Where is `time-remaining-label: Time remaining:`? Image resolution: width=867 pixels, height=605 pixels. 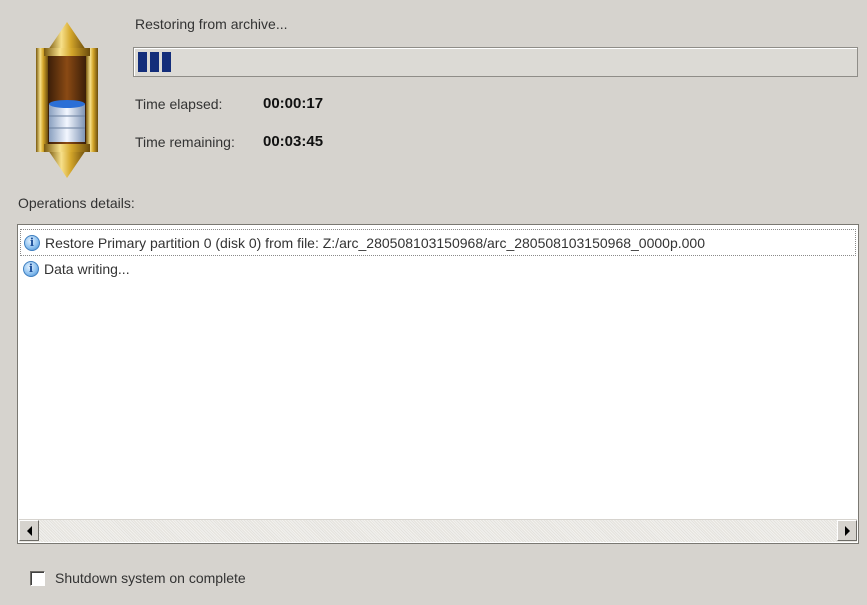
time-remaining-label: Time remaining: is located at coordinates (185, 142).